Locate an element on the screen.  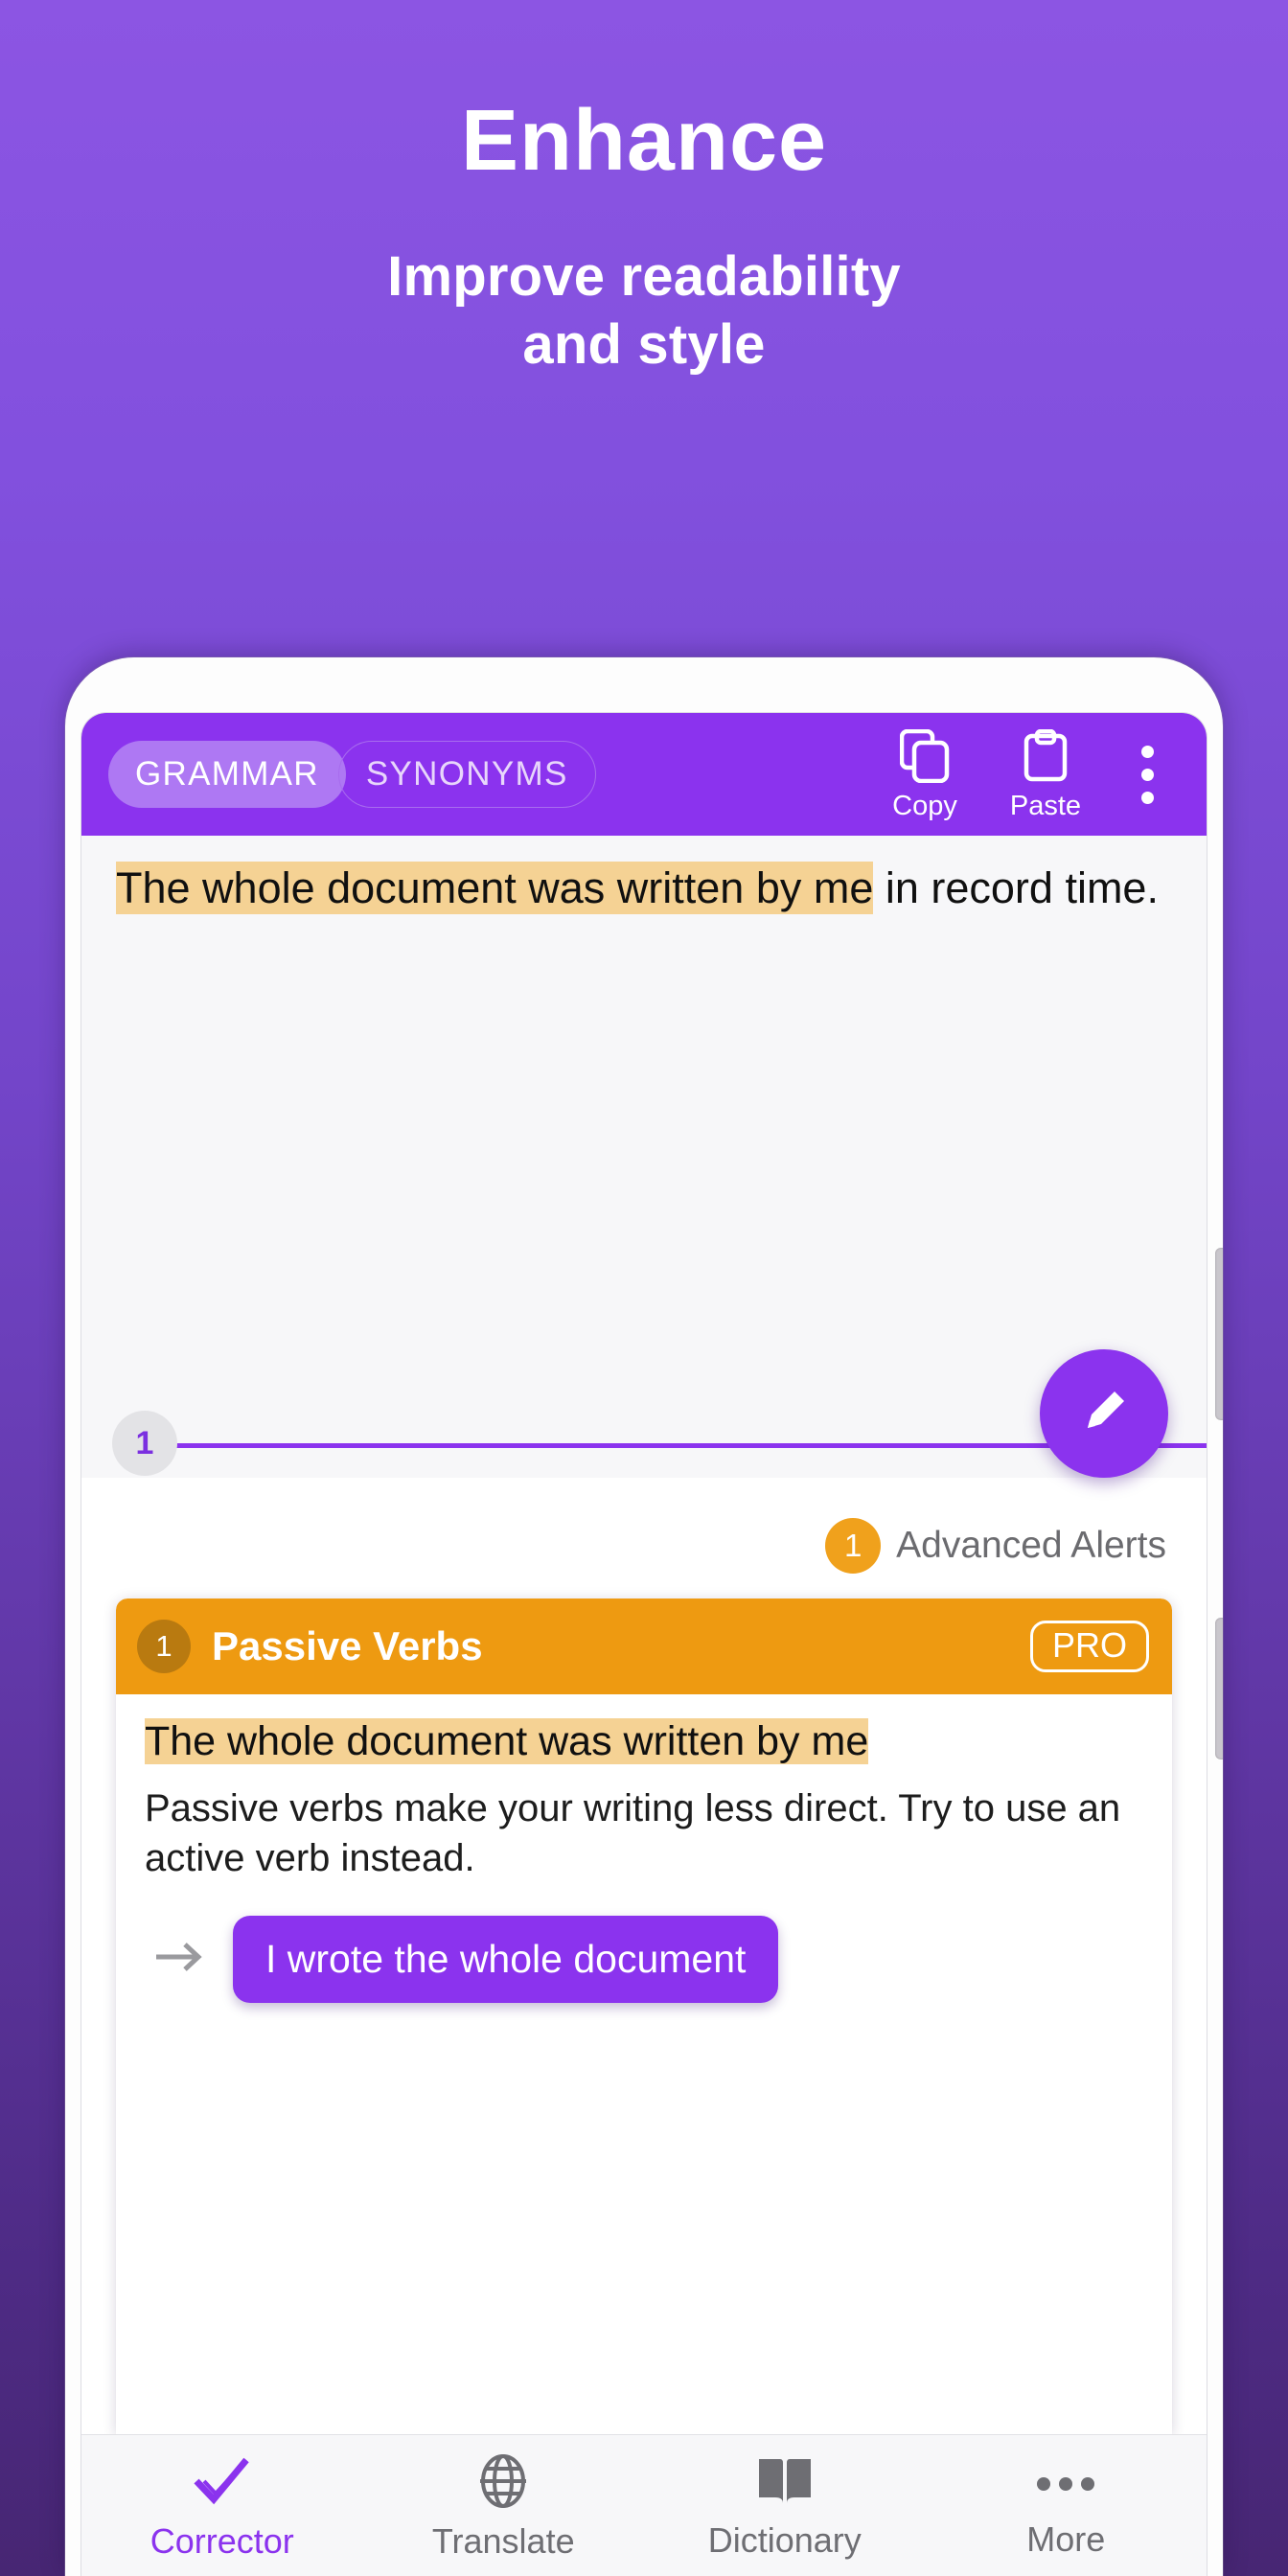
editor-divider is located at coordinates (661, 1445).